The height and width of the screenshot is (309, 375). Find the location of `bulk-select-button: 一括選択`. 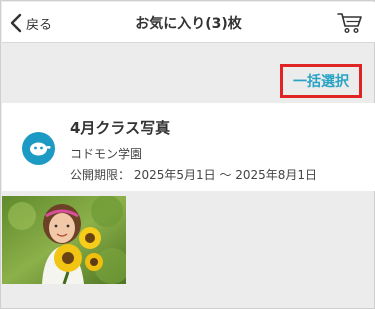

bulk-select-button: 一括選択 is located at coordinates (321, 81).